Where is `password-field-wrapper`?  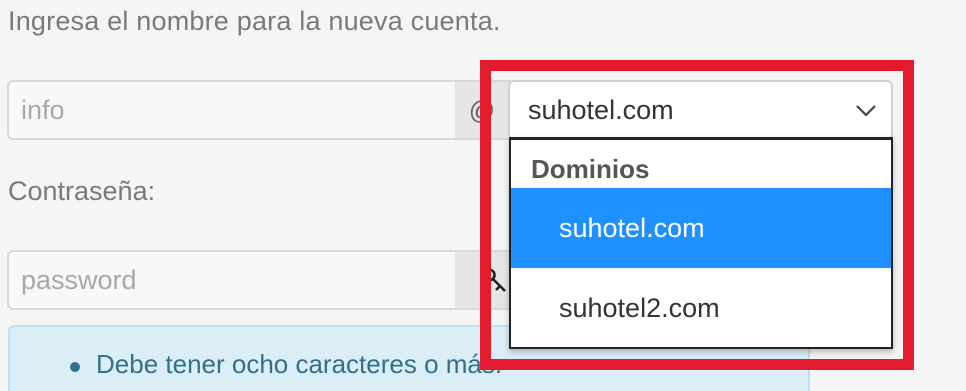
password-field-wrapper is located at coordinates (232, 280).